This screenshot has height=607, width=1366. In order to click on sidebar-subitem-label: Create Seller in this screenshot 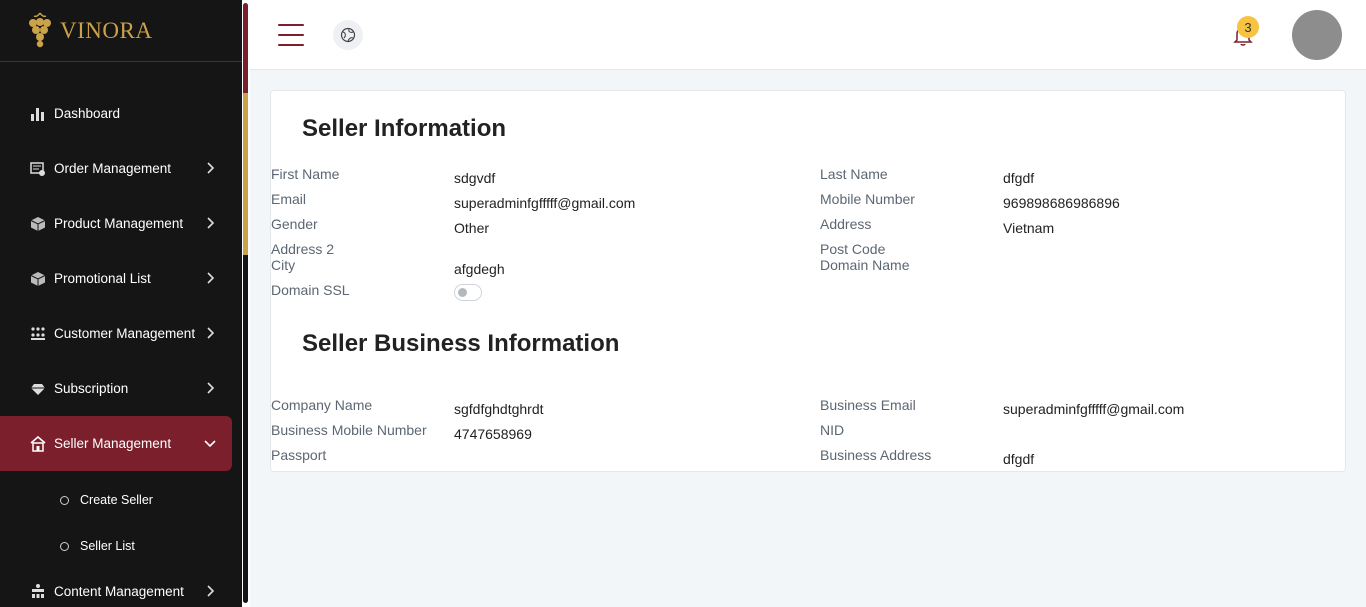, I will do `click(116, 500)`.